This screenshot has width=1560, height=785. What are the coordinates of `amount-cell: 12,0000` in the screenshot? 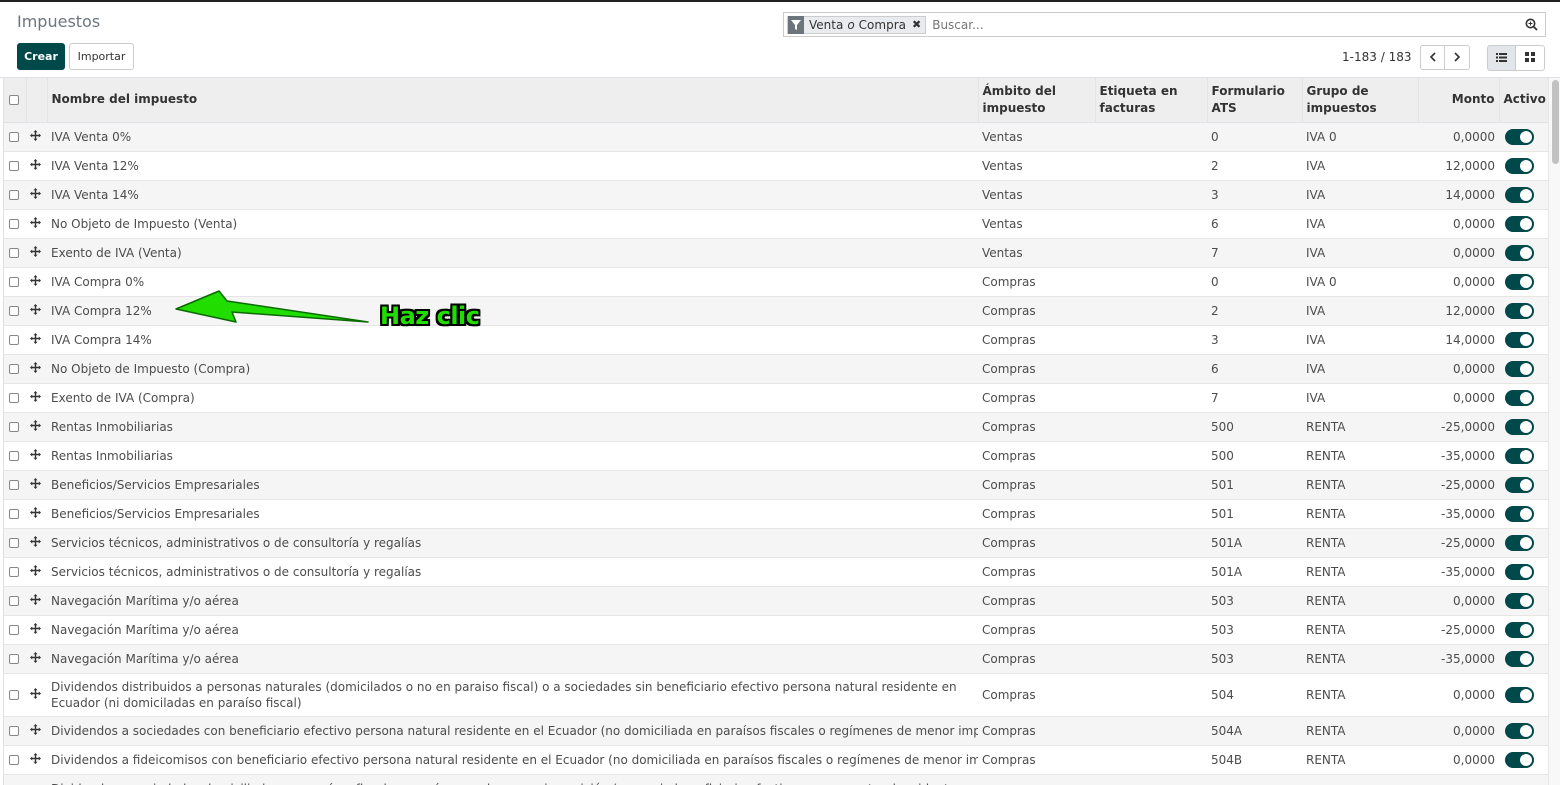 It's located at (1458, 166).